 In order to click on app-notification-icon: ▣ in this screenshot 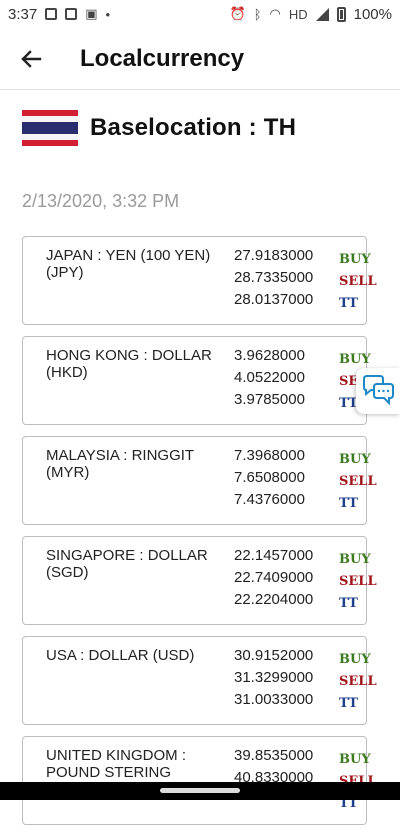, I will do `click(91, 13)`.